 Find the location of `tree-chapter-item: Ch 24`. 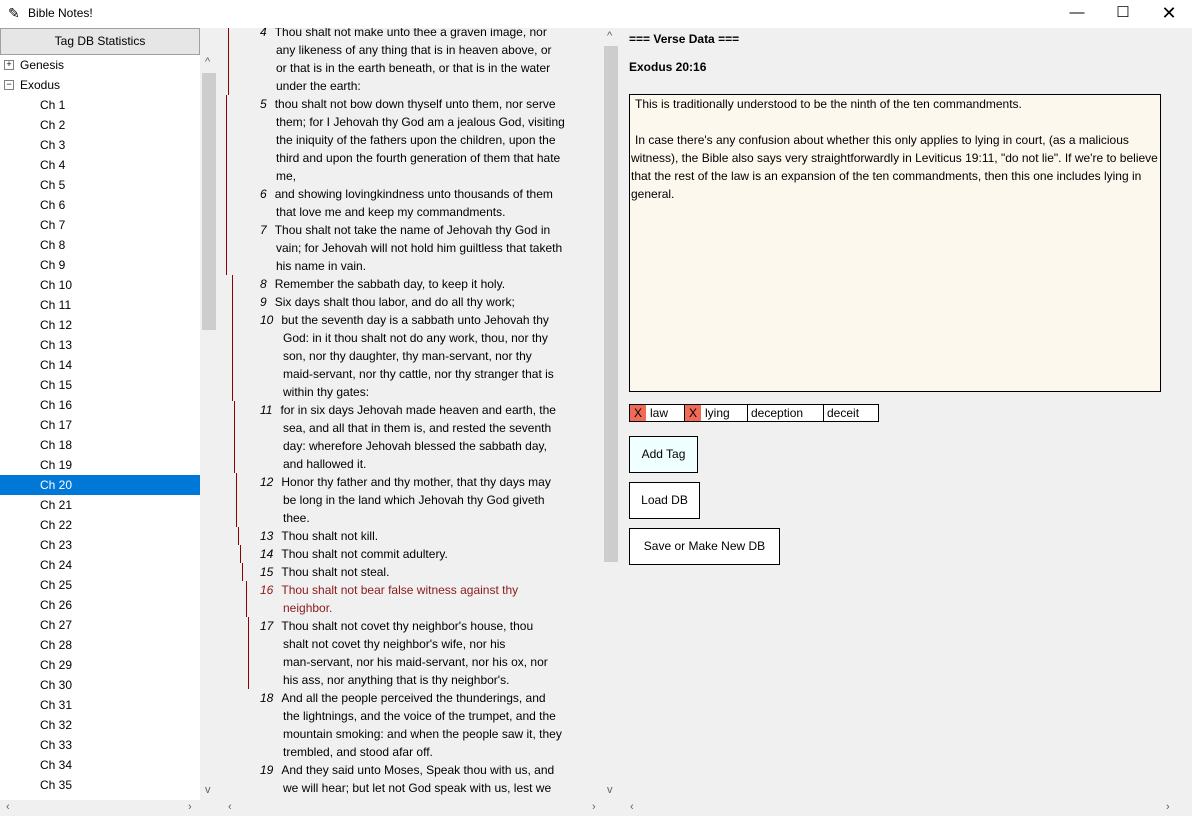

tree-chapter-item: Ch 24 is located at coordinates (100, 565).